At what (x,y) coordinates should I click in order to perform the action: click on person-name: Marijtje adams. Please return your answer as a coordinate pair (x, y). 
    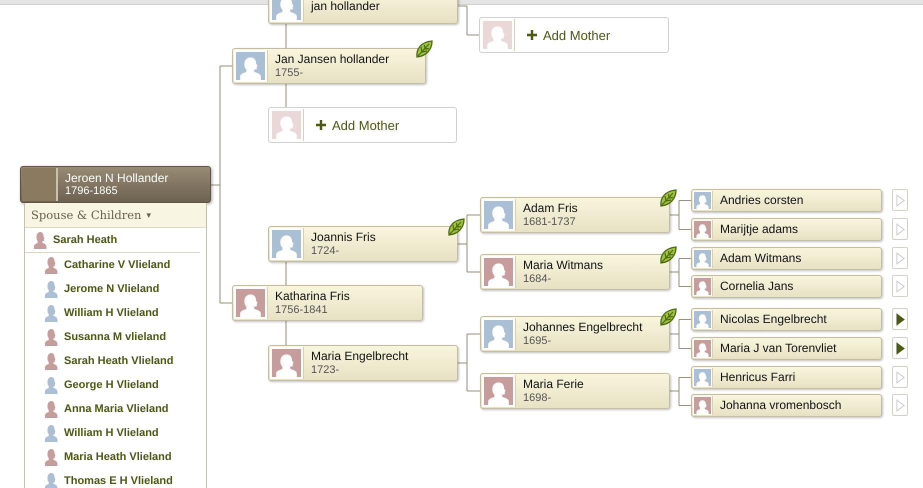
    Looking at the image, I should click on (759, 229).